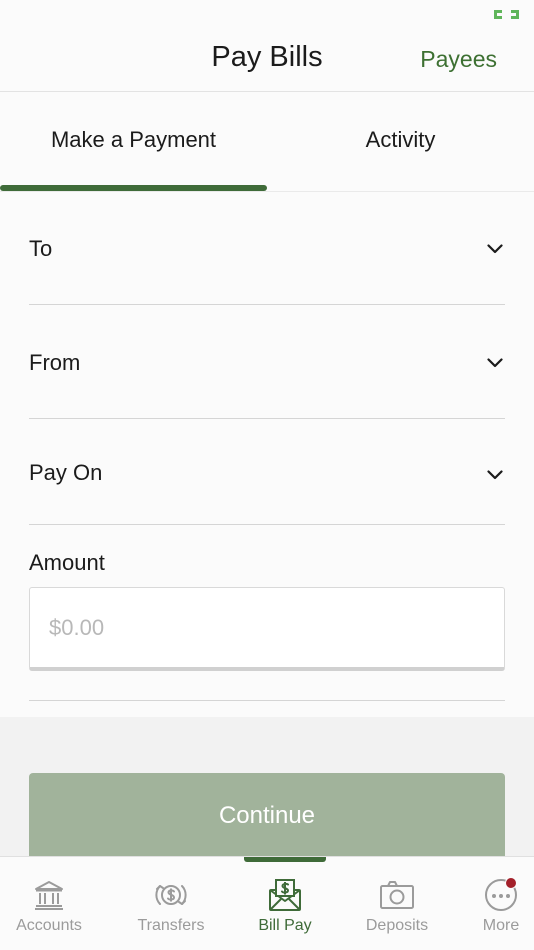 The image size is (534, 950). Describe the element at coordinates (66, 472) in the screenshot. I see `pay-on-label: Pay On` at that location.